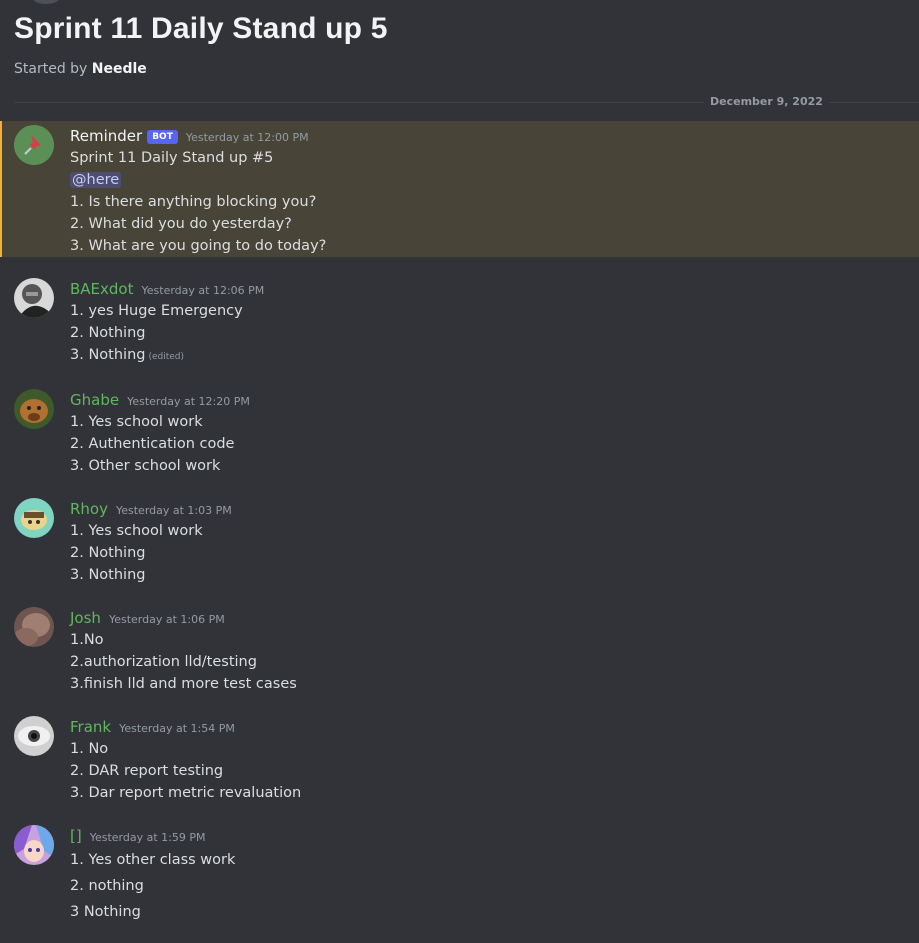 The image size is (919, 943). Describe the element at coordinates (51, 69) in the screenshot. I see `started-by-label: Started by` at that location.